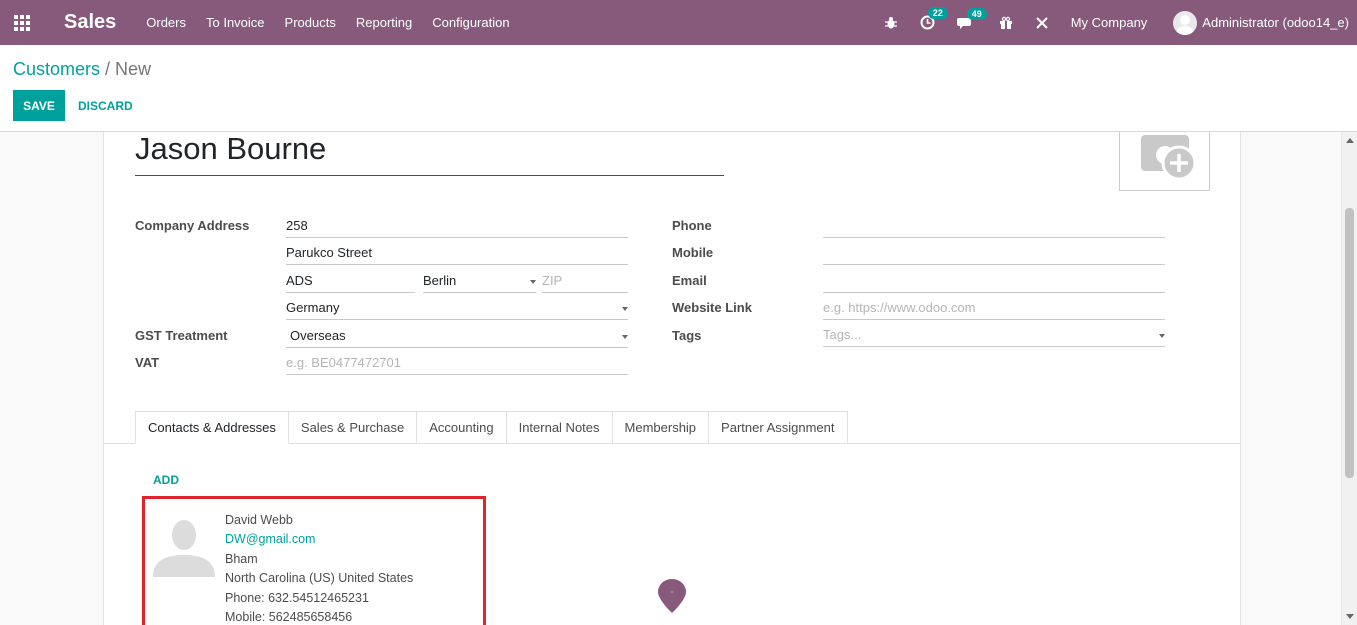  I want to click on vat-input: e.g. BE0477472701, so click(457, 364).